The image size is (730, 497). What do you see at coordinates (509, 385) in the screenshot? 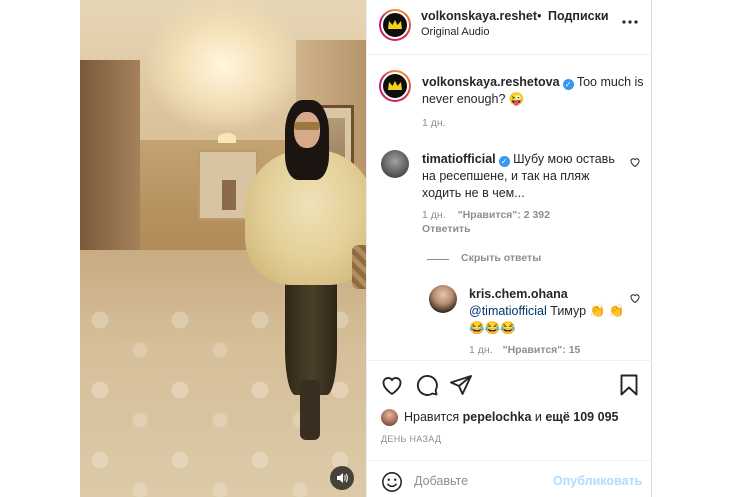
I see `action-bar` at bounding box center [509, 385].